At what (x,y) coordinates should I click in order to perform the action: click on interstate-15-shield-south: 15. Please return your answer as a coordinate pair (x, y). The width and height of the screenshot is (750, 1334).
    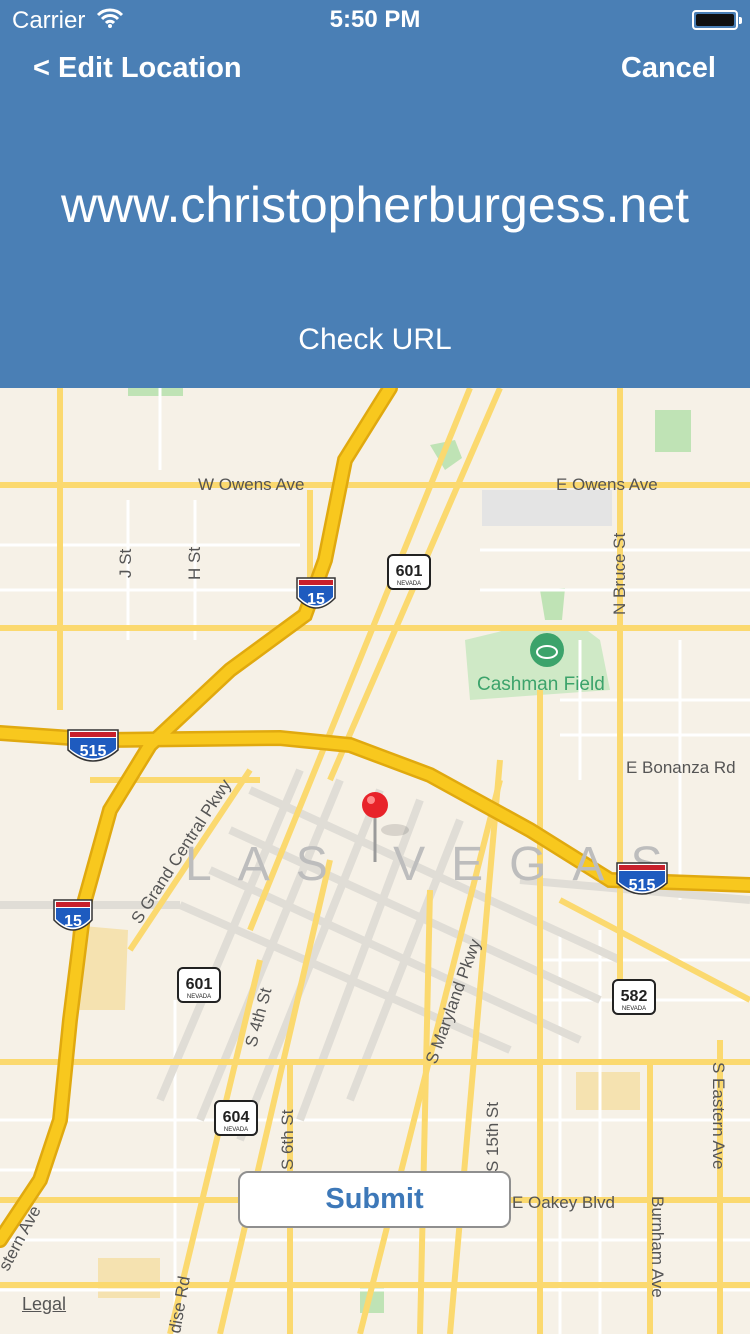
    Looking at the image, I should click on (73, 915).